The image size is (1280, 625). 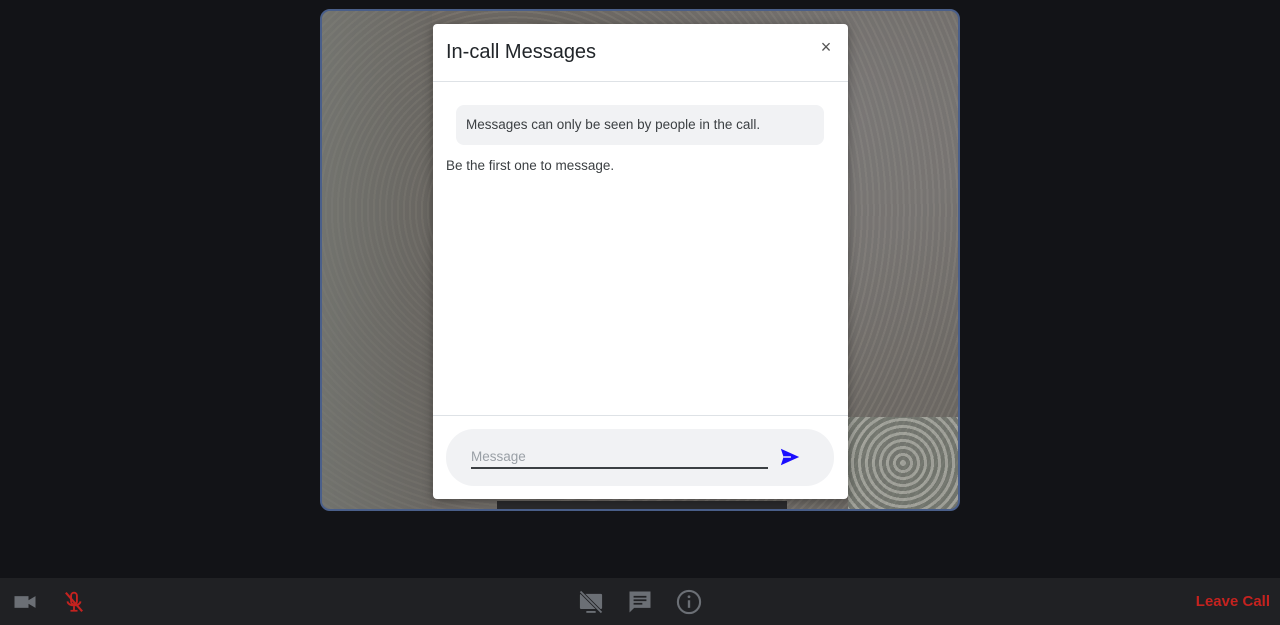 I want to click on chat-button, so click(x=640, y=602).